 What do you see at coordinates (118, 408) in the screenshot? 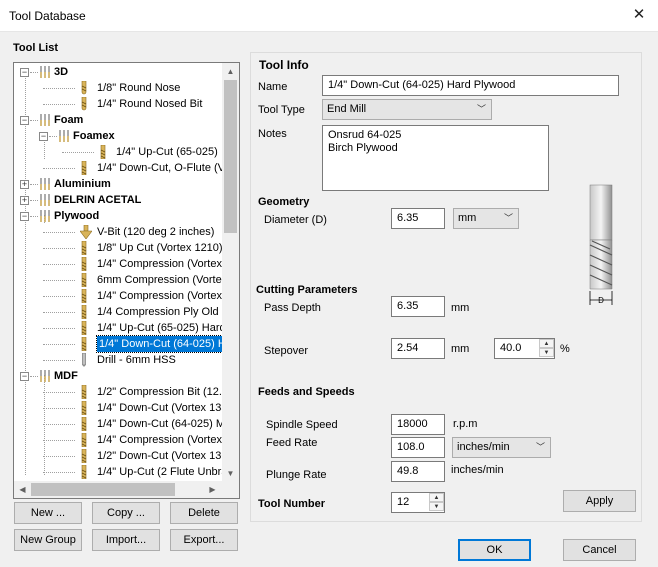
I see `tree-tool-row: 1/4" Down-Cut (Vortex 1330)` at bounding box center [118, 408].